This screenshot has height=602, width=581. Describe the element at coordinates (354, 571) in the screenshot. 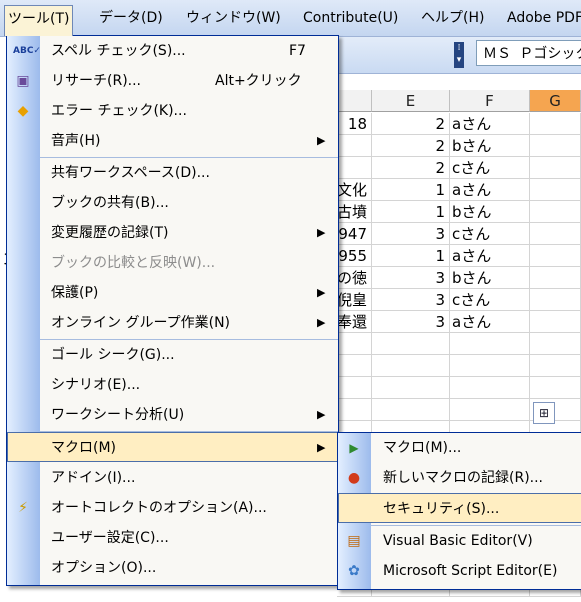

I see `script-editor-icon: ✿` at that location.